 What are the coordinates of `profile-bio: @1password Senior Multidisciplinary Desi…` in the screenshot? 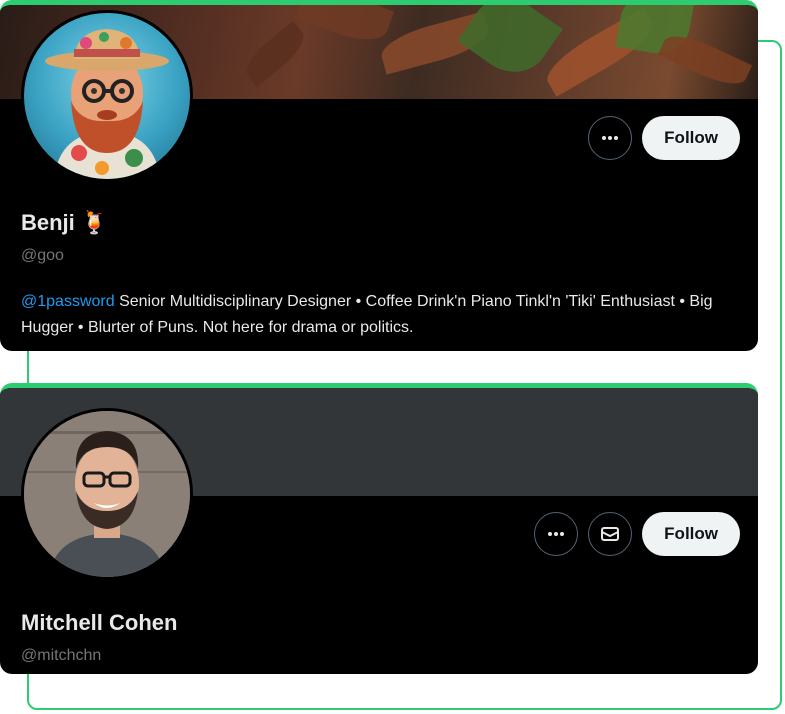 It's located at (381, 315).